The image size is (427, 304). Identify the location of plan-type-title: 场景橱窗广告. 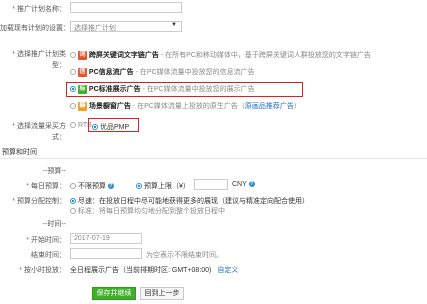
(109, 106).